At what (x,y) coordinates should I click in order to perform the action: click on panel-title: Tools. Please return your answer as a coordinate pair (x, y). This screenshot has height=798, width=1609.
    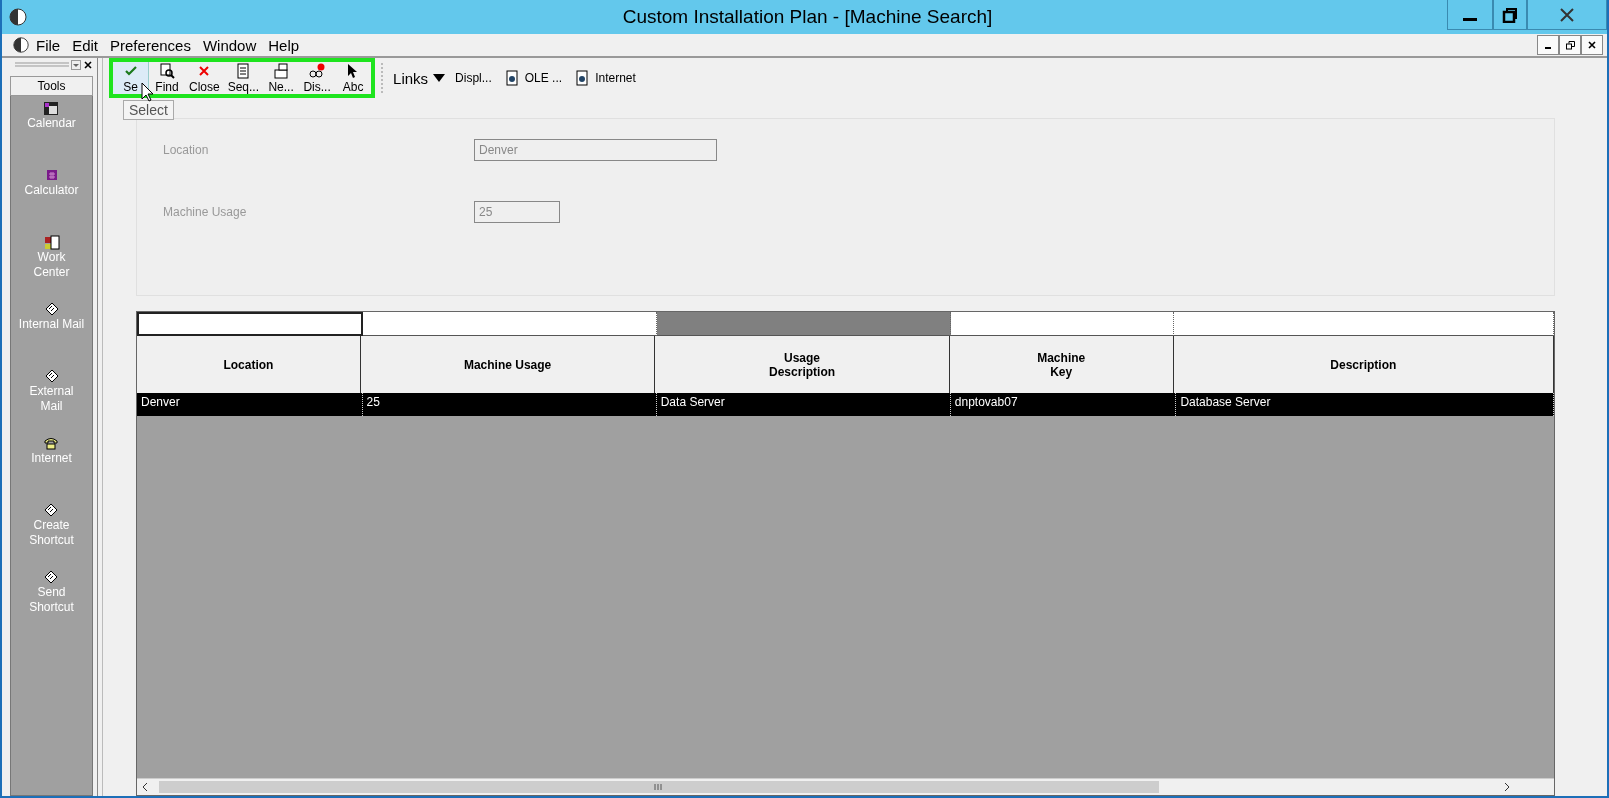
    Looking at the image, I should click on (51, 86).